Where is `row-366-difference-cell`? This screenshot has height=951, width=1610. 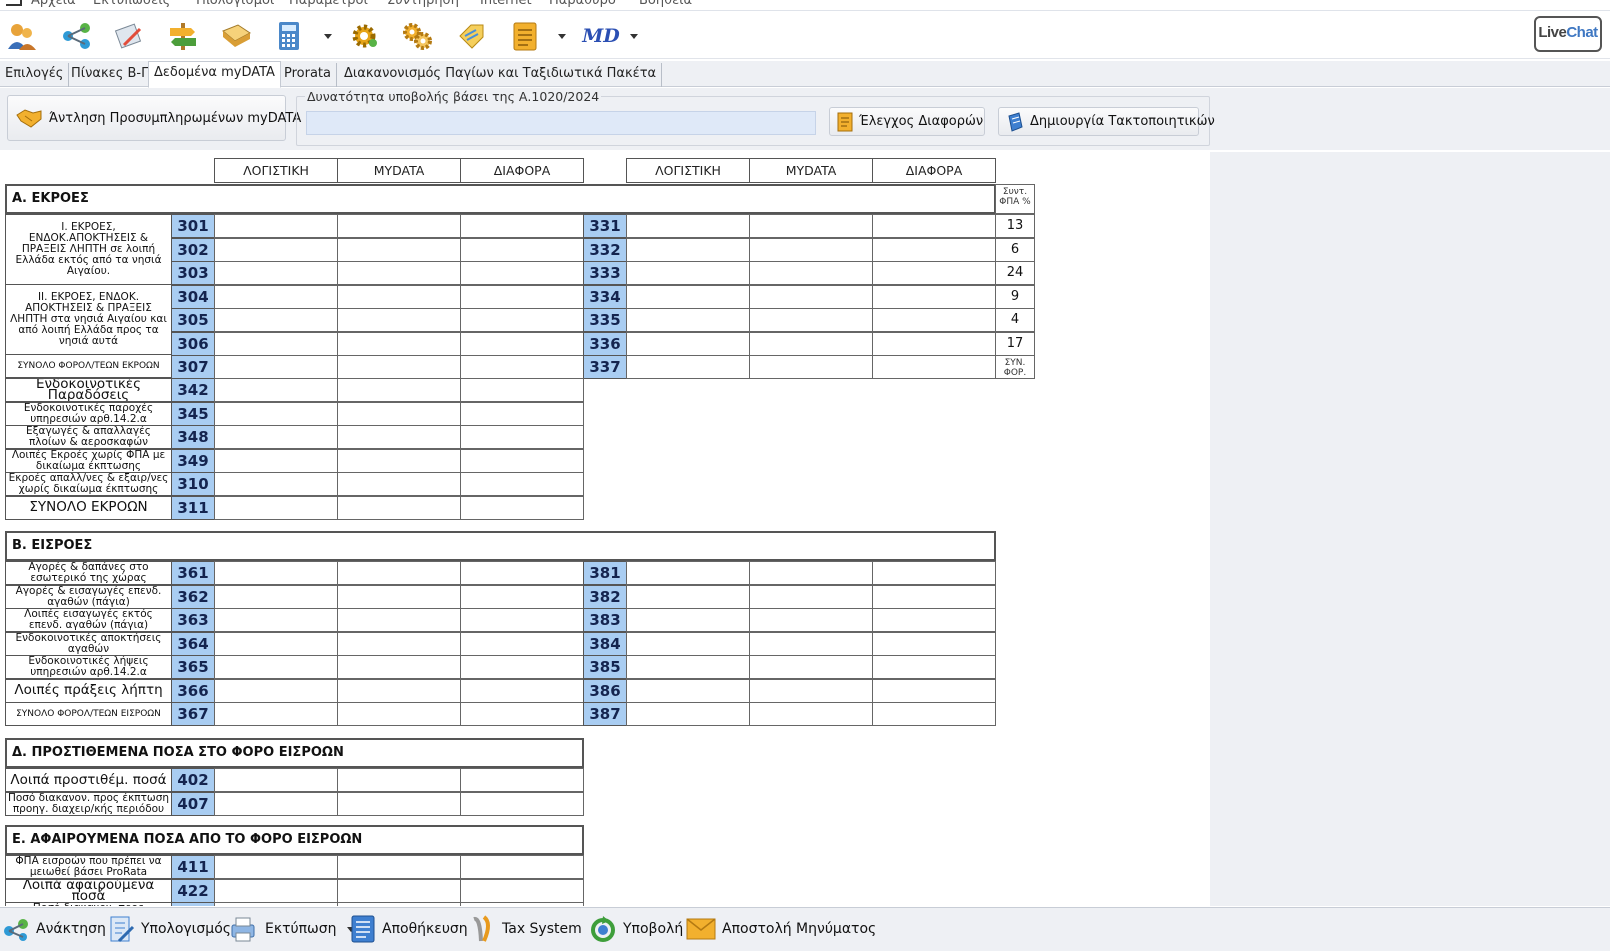
row-366-difference-cell is located at coordinates (522, 690).